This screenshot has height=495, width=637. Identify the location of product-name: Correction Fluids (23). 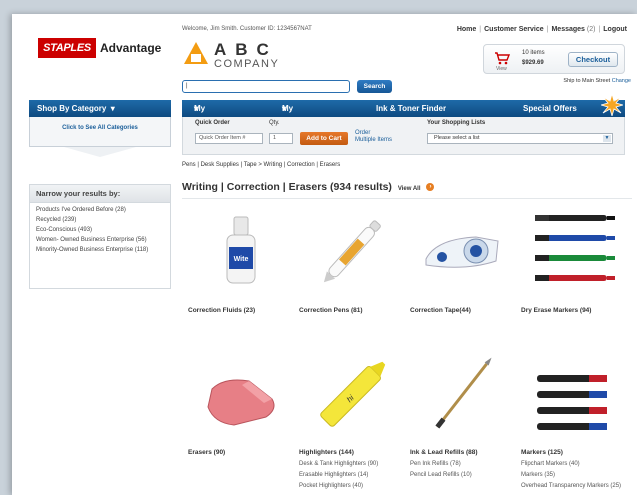
(221, 310).